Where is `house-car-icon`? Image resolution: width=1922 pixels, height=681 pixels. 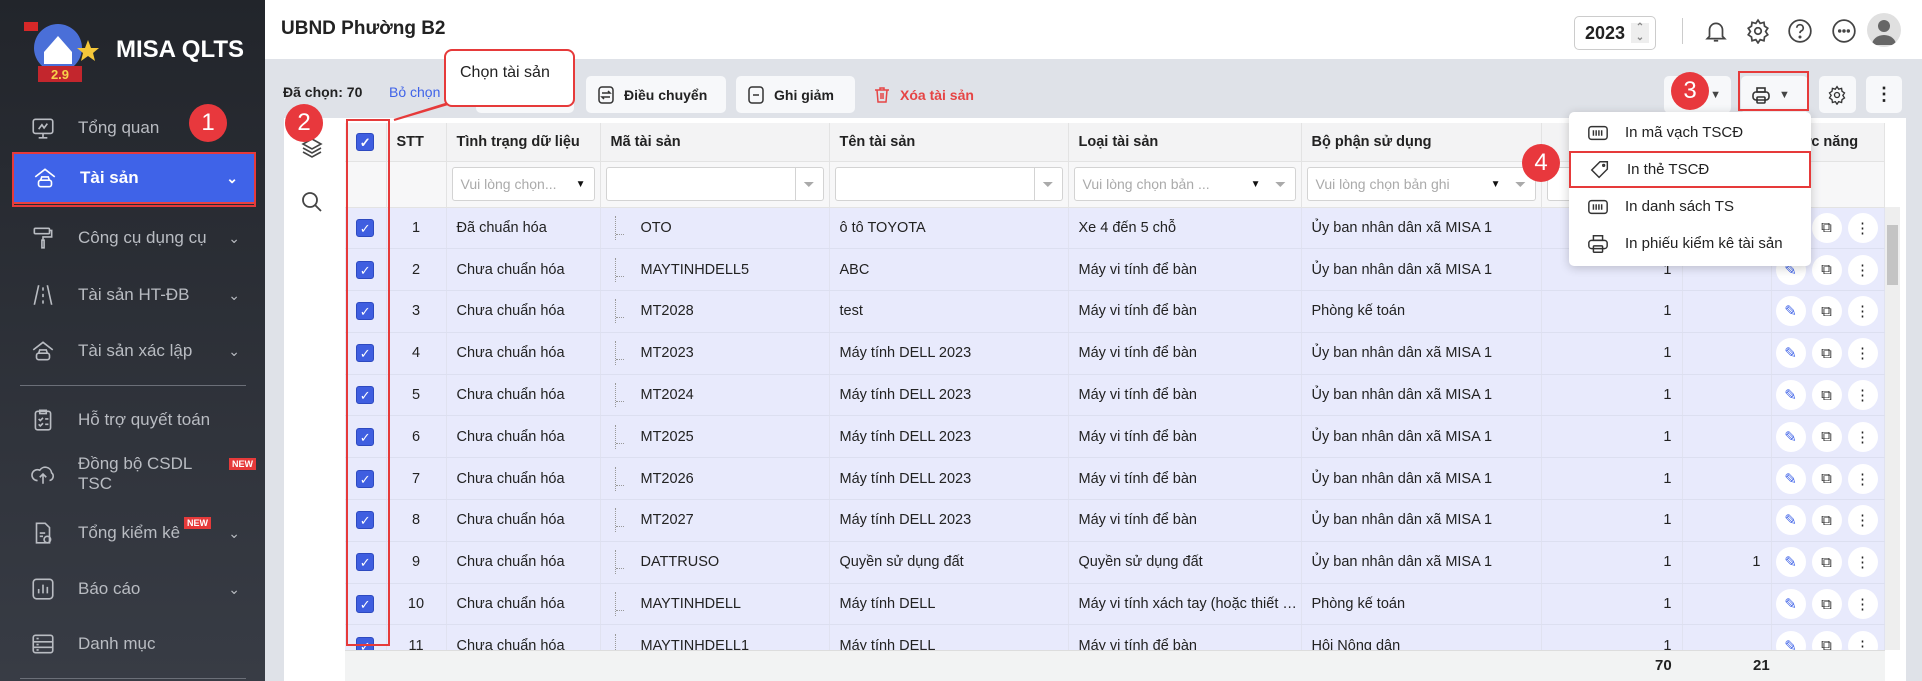 house-car-icon is located at coordinates (43, 351).